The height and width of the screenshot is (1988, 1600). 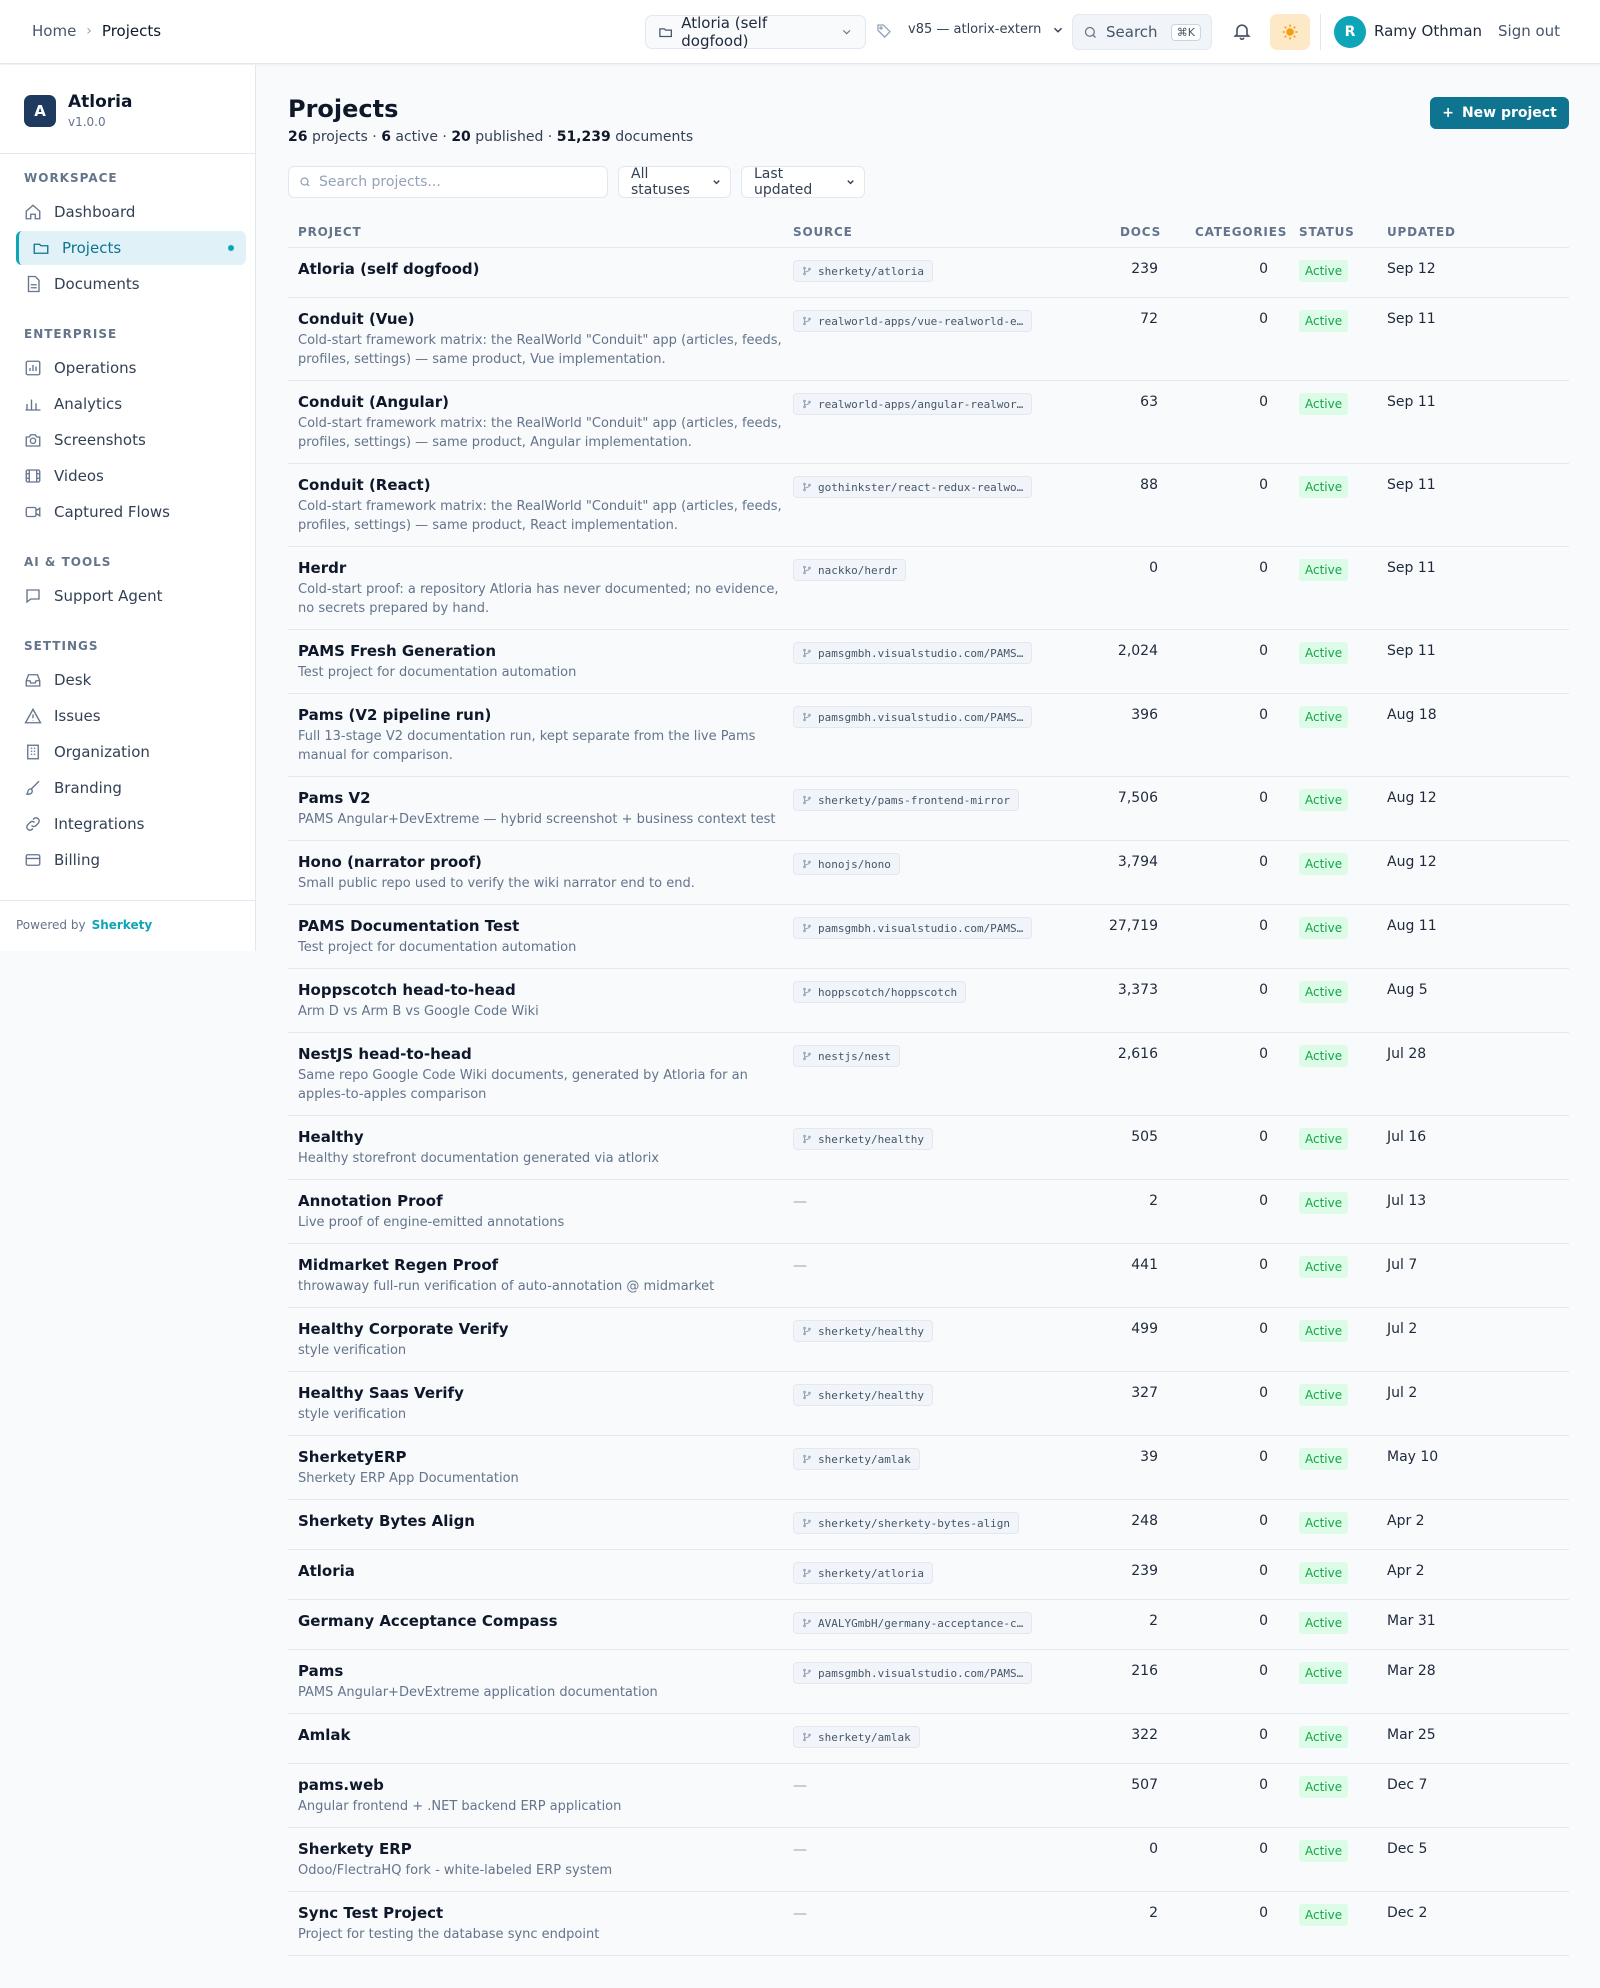 I want to click on project-name: Hoppscotch head-to-head, so click(x=543, y=990).